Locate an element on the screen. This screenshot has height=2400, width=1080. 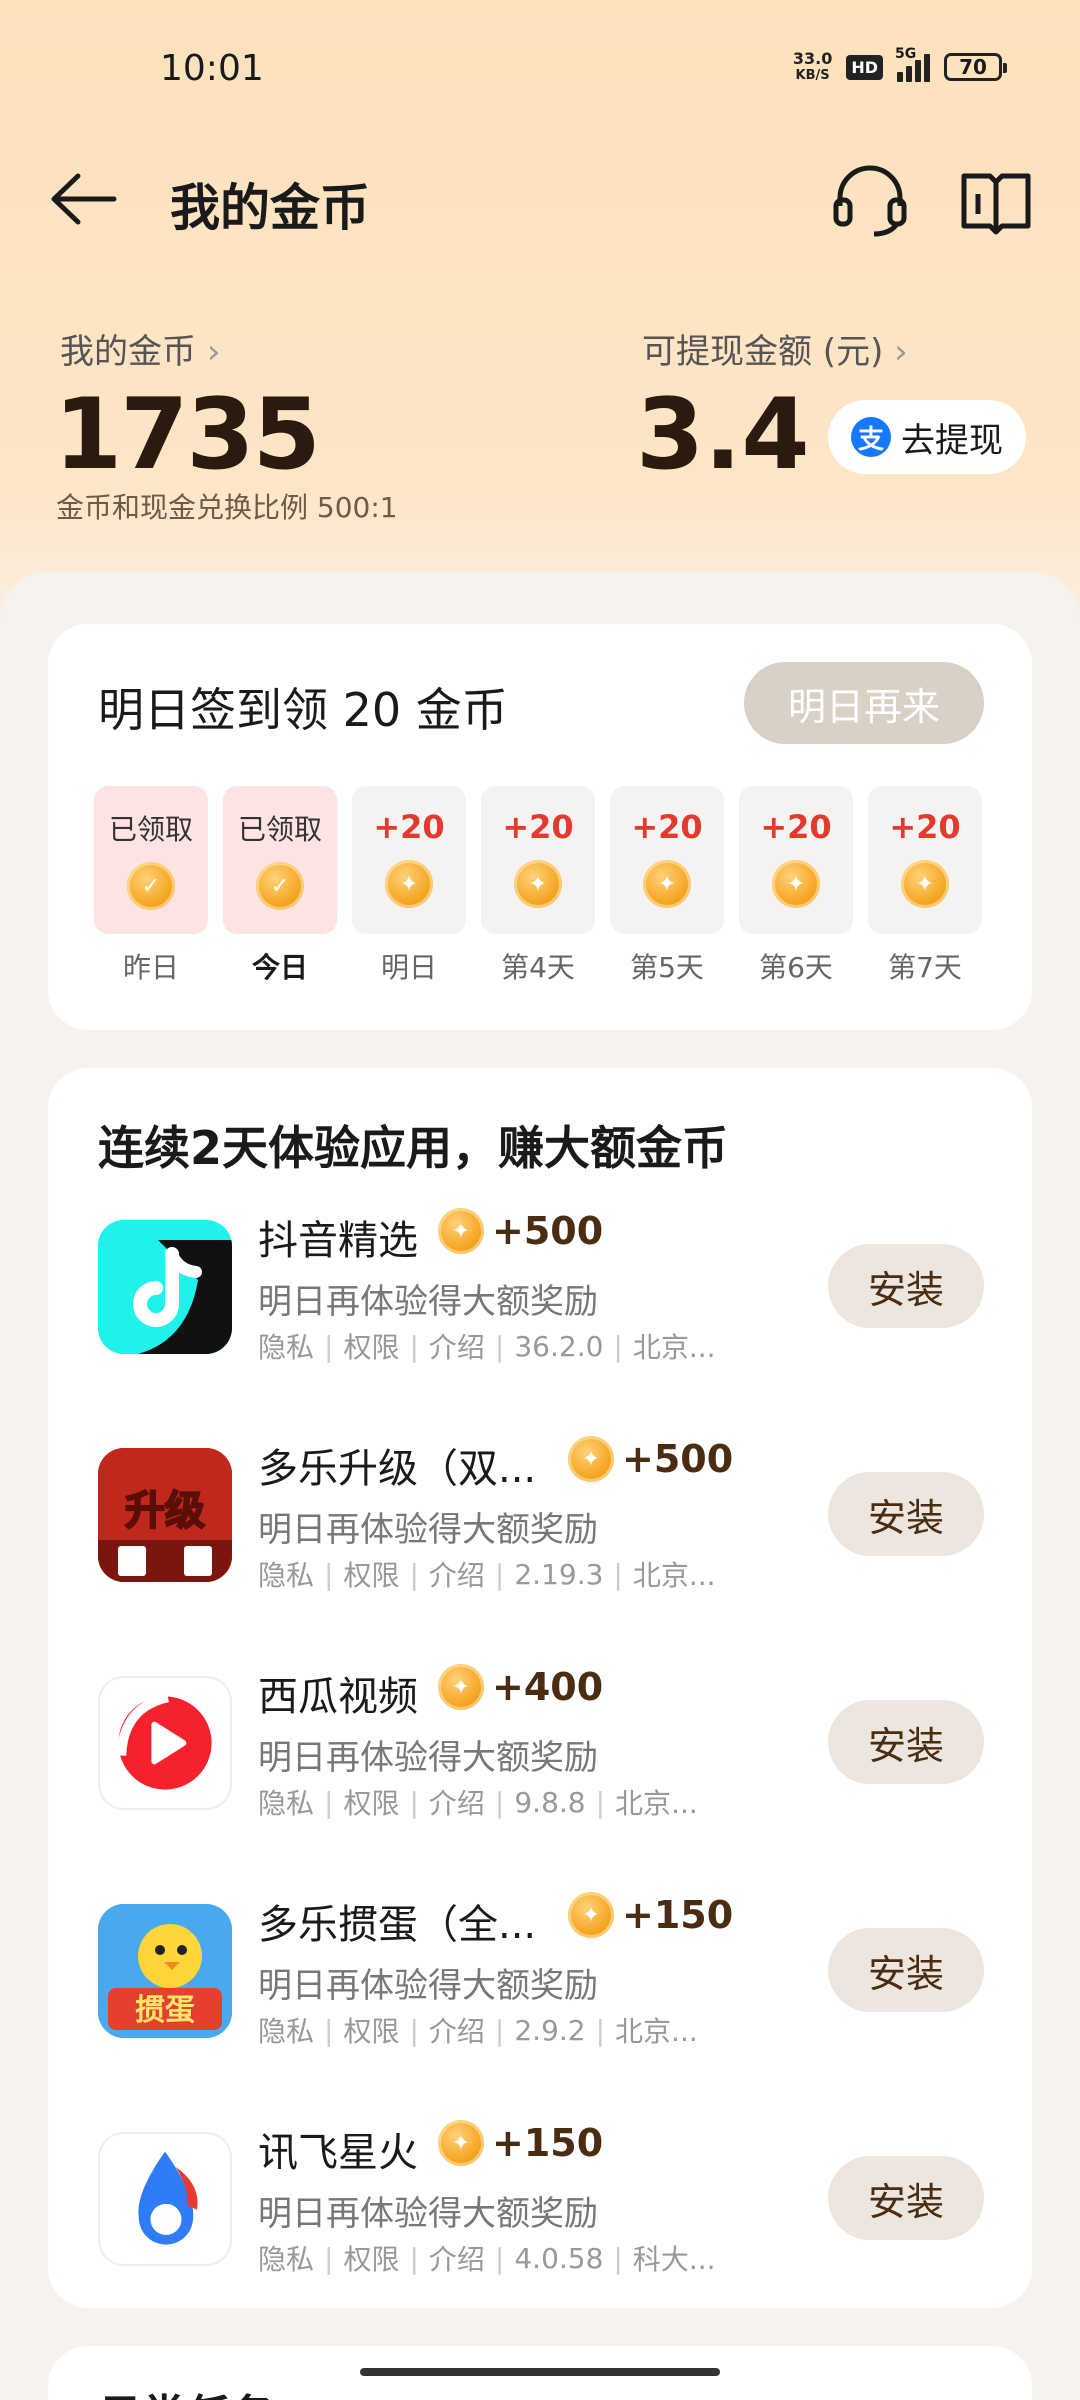
signin-day-box: 已领取 ✓ is located at coordinates (151, 860).